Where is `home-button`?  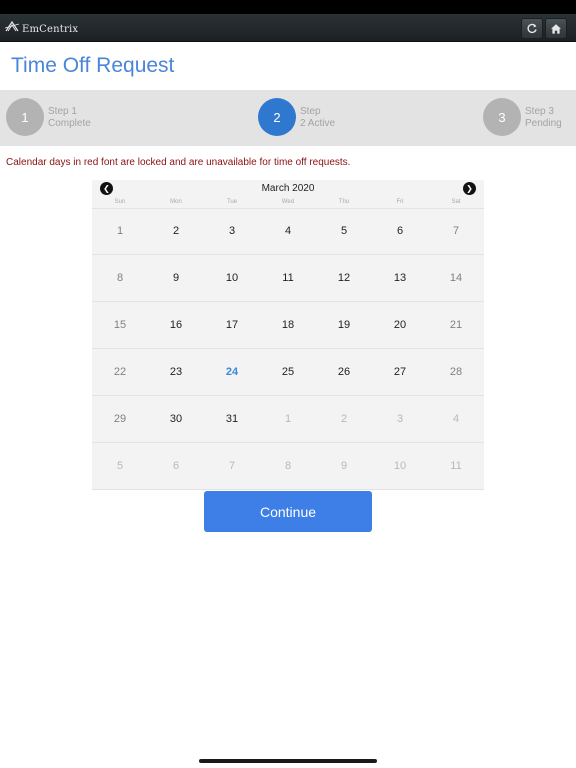
home-button is located at coordinates (556, 28).